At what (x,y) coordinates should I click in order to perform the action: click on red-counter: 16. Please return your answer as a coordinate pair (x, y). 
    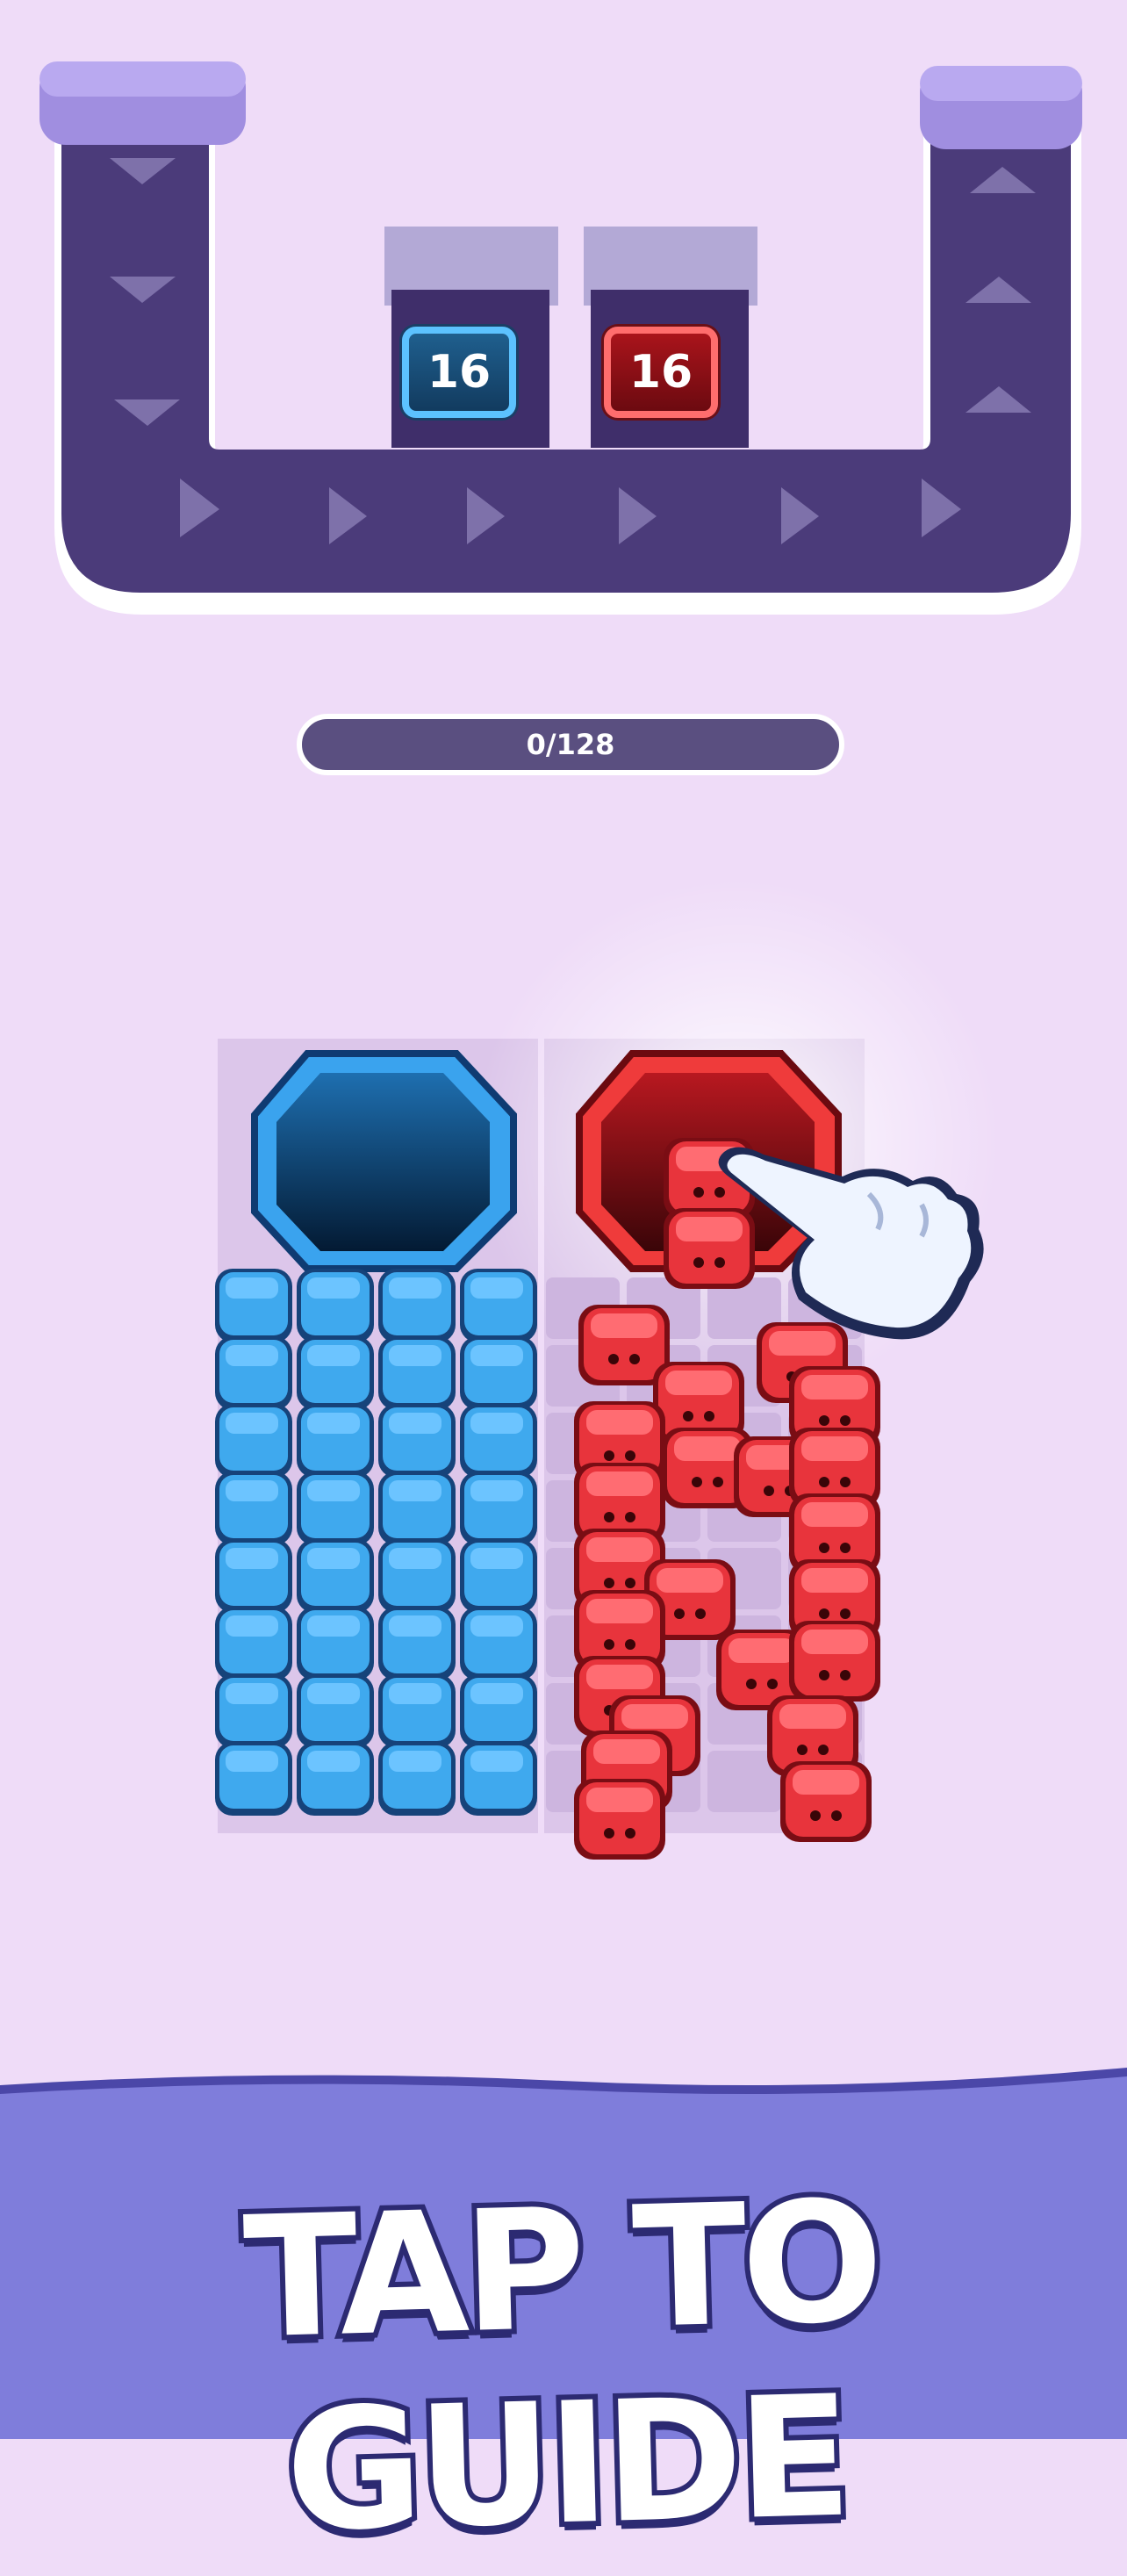
    Looking at the image, I should click on (661, 372).